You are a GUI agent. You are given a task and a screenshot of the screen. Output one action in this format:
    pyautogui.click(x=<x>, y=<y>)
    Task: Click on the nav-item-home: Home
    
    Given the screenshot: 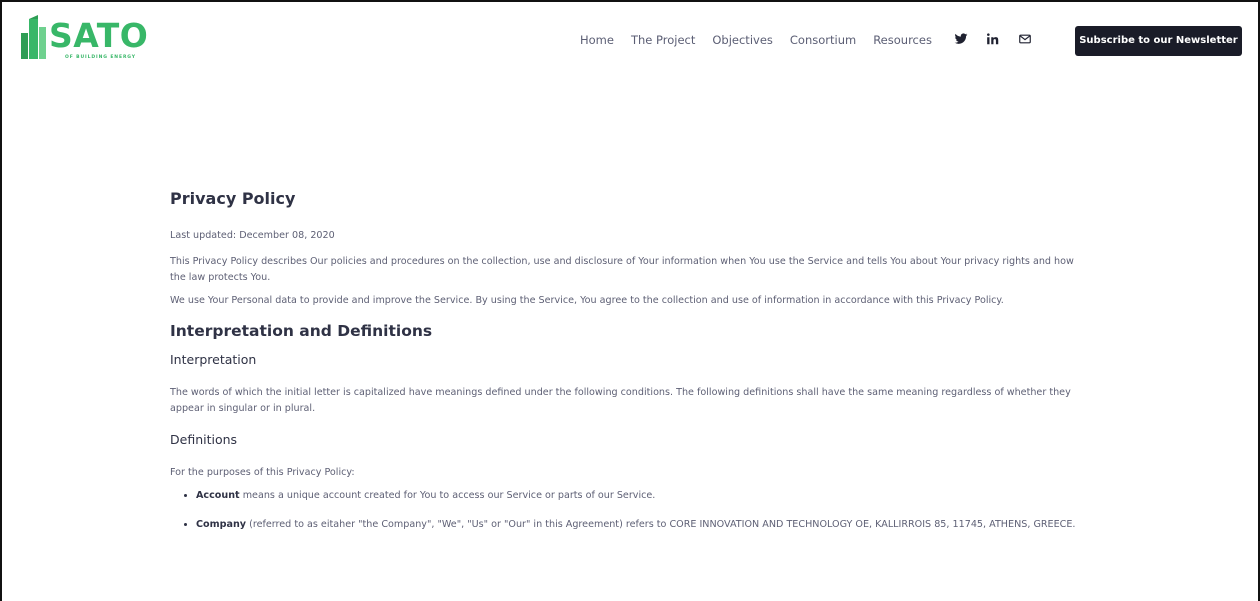 What is the action you would take?
    pyautogui.click(x=597, y=40)
    